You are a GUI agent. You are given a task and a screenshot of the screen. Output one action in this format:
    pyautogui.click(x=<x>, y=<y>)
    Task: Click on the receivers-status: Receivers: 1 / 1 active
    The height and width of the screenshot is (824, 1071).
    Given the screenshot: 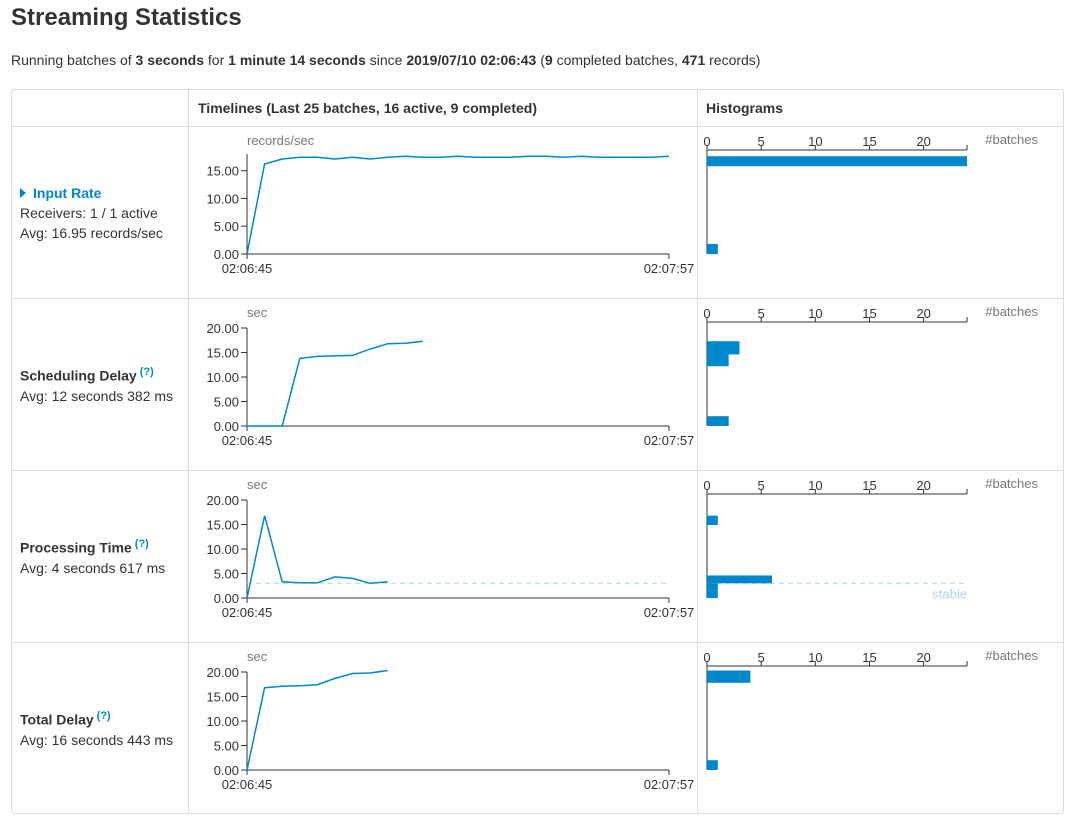 What is the action you would take?
    pyautogui.click(x=89, y=213)
    